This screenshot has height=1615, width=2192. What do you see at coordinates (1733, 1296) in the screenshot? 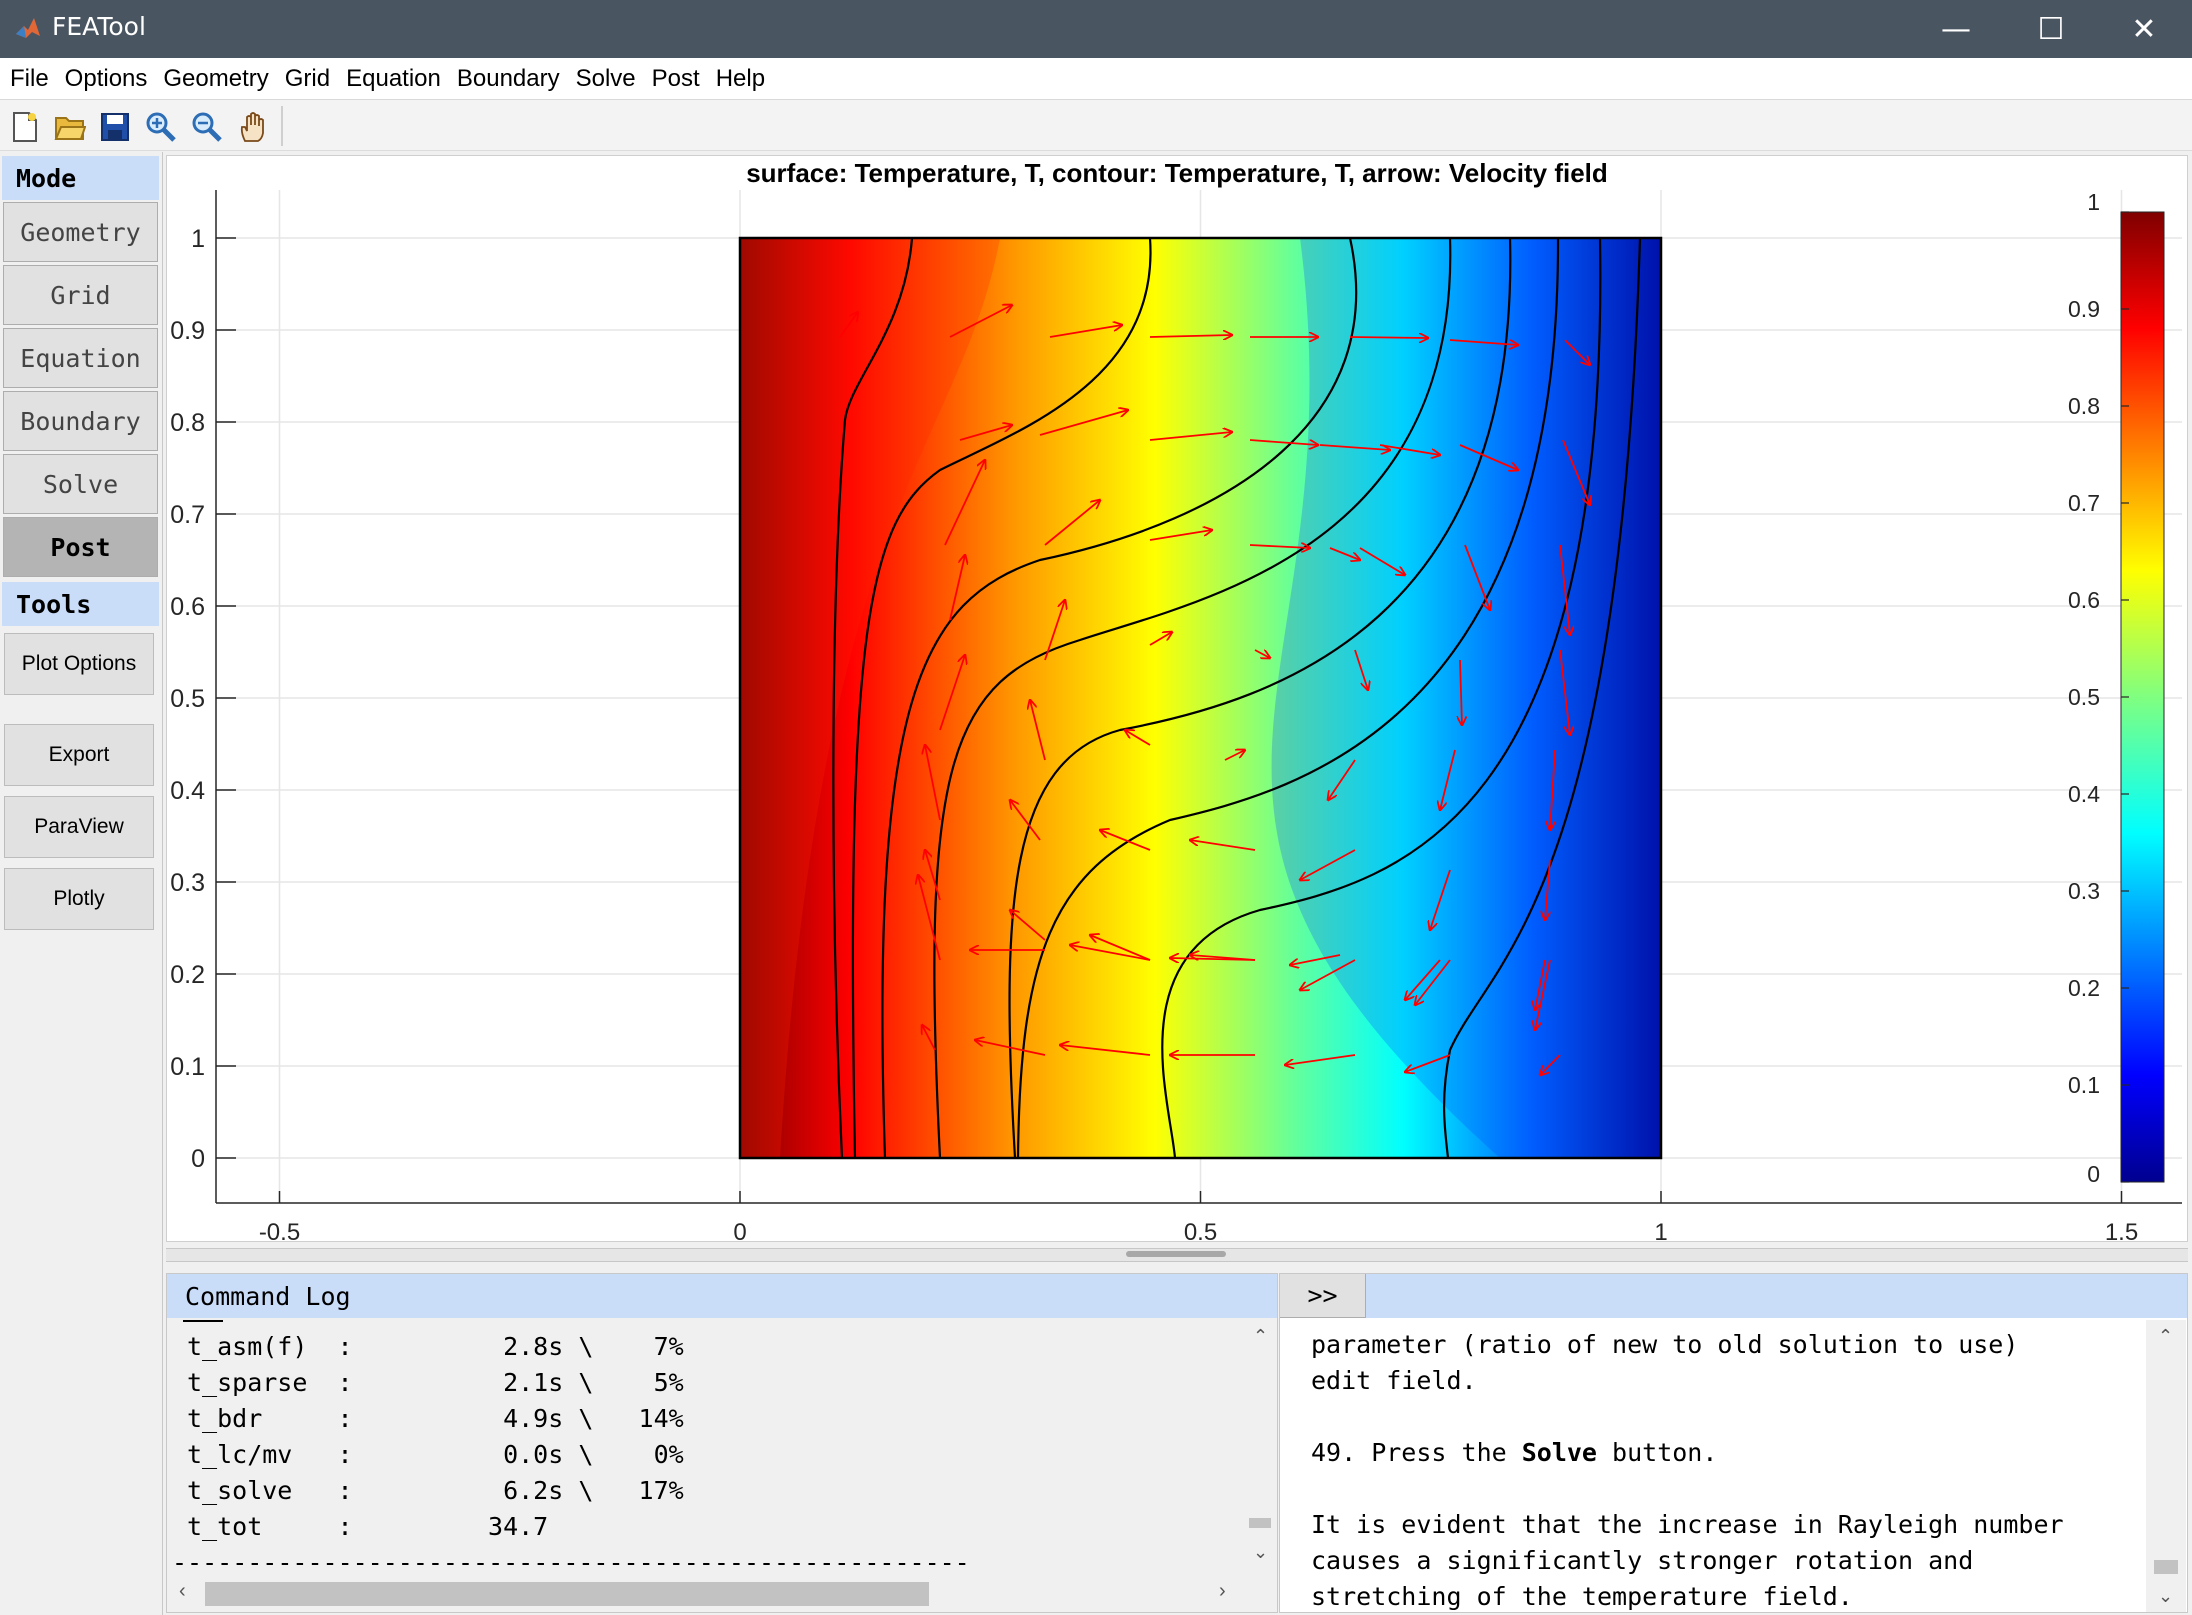
I see `tutorial-header` at bounding box center [1733, 1296].